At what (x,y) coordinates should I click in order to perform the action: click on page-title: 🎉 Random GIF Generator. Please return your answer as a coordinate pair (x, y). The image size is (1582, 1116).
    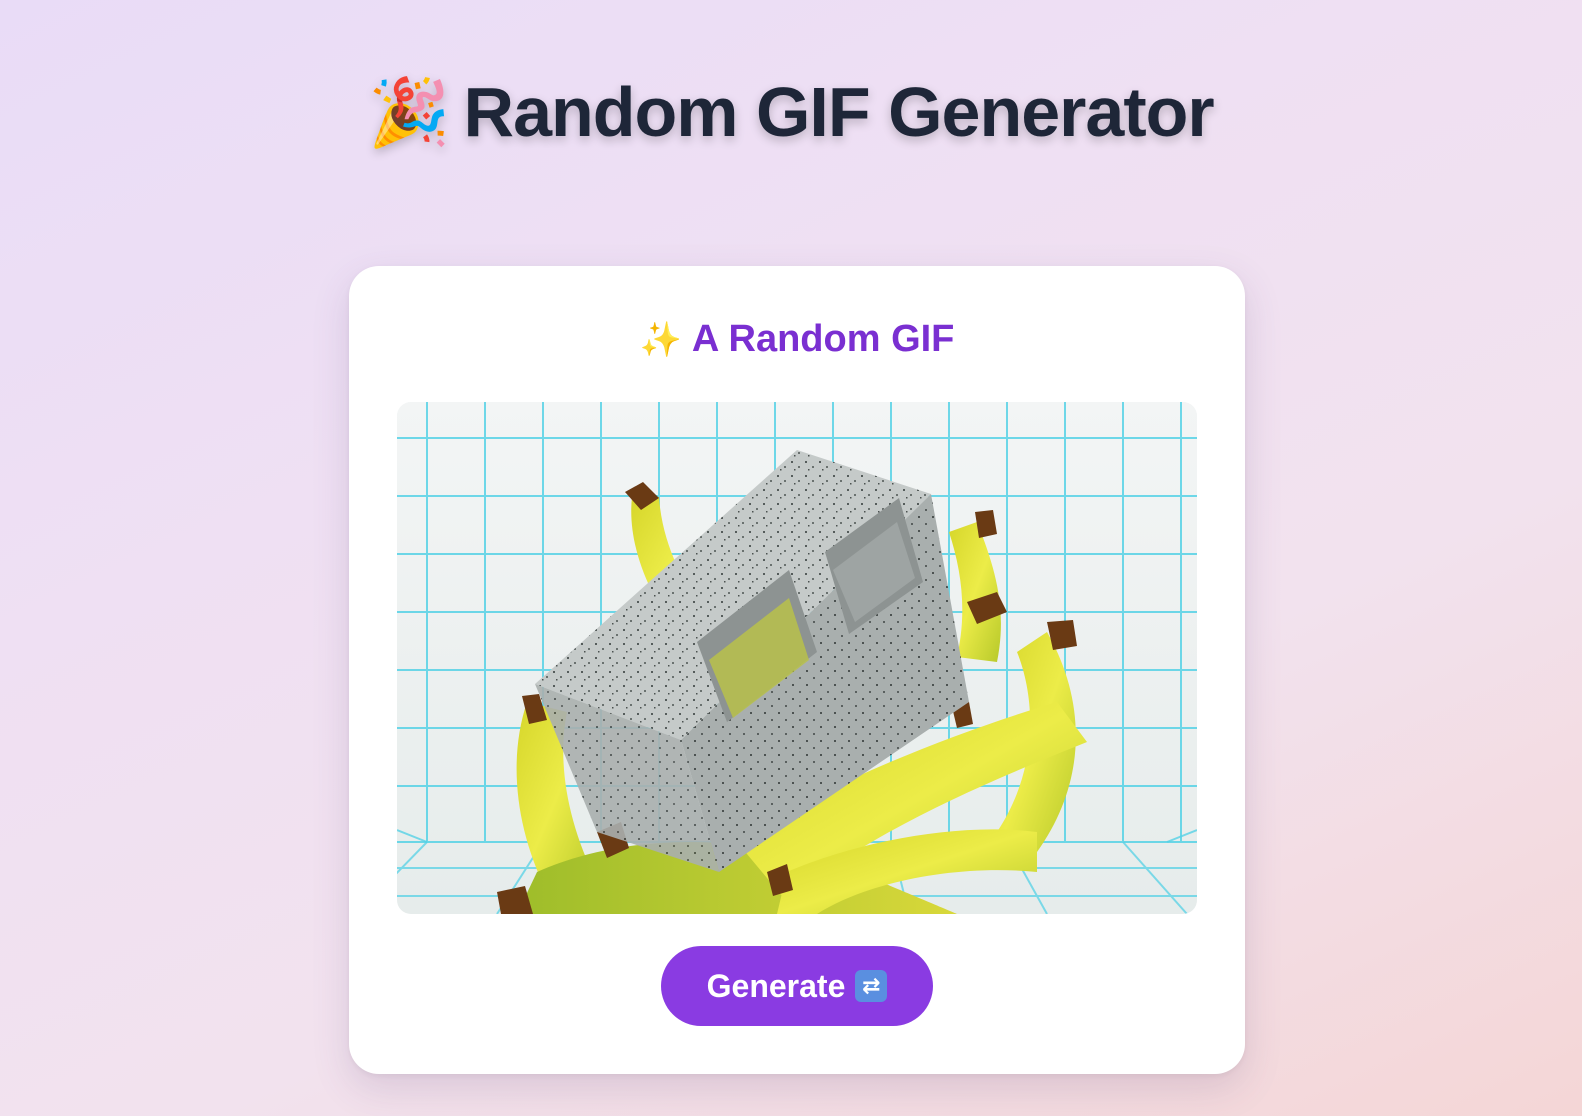
    Looking at the image, I should click on (791, 112).